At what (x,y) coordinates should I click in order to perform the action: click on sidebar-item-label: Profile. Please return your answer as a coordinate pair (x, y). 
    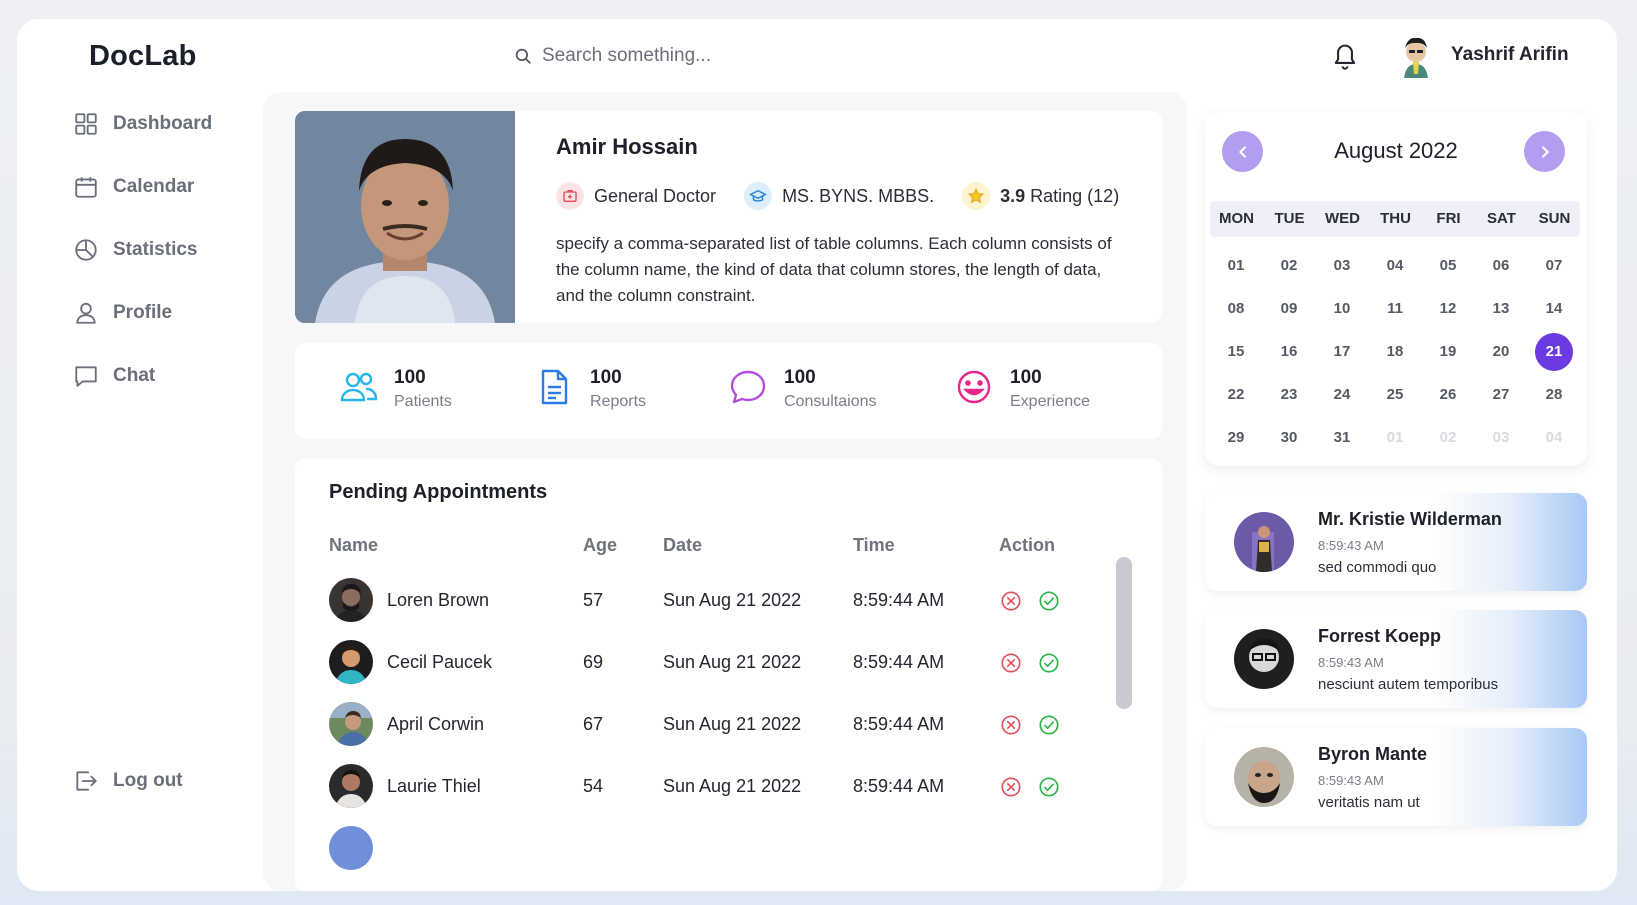
    Looking at the image, I should click on (143, 312).